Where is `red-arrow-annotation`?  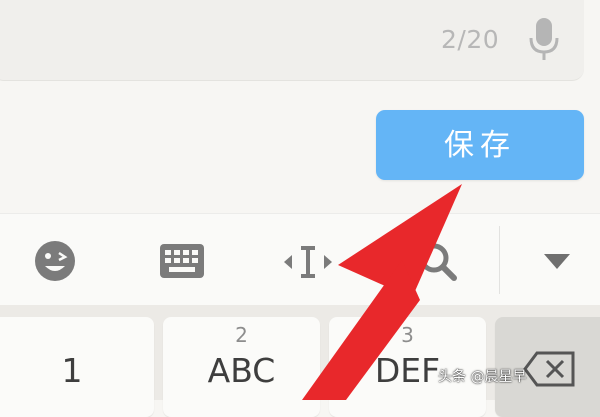
red-arrow-annotation is located at coordinates (382, 292).